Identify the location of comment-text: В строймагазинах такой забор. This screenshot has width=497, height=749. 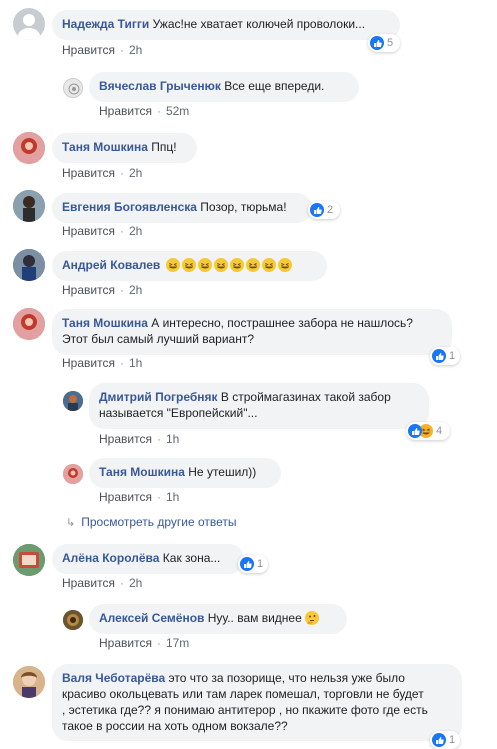
(305, 397).